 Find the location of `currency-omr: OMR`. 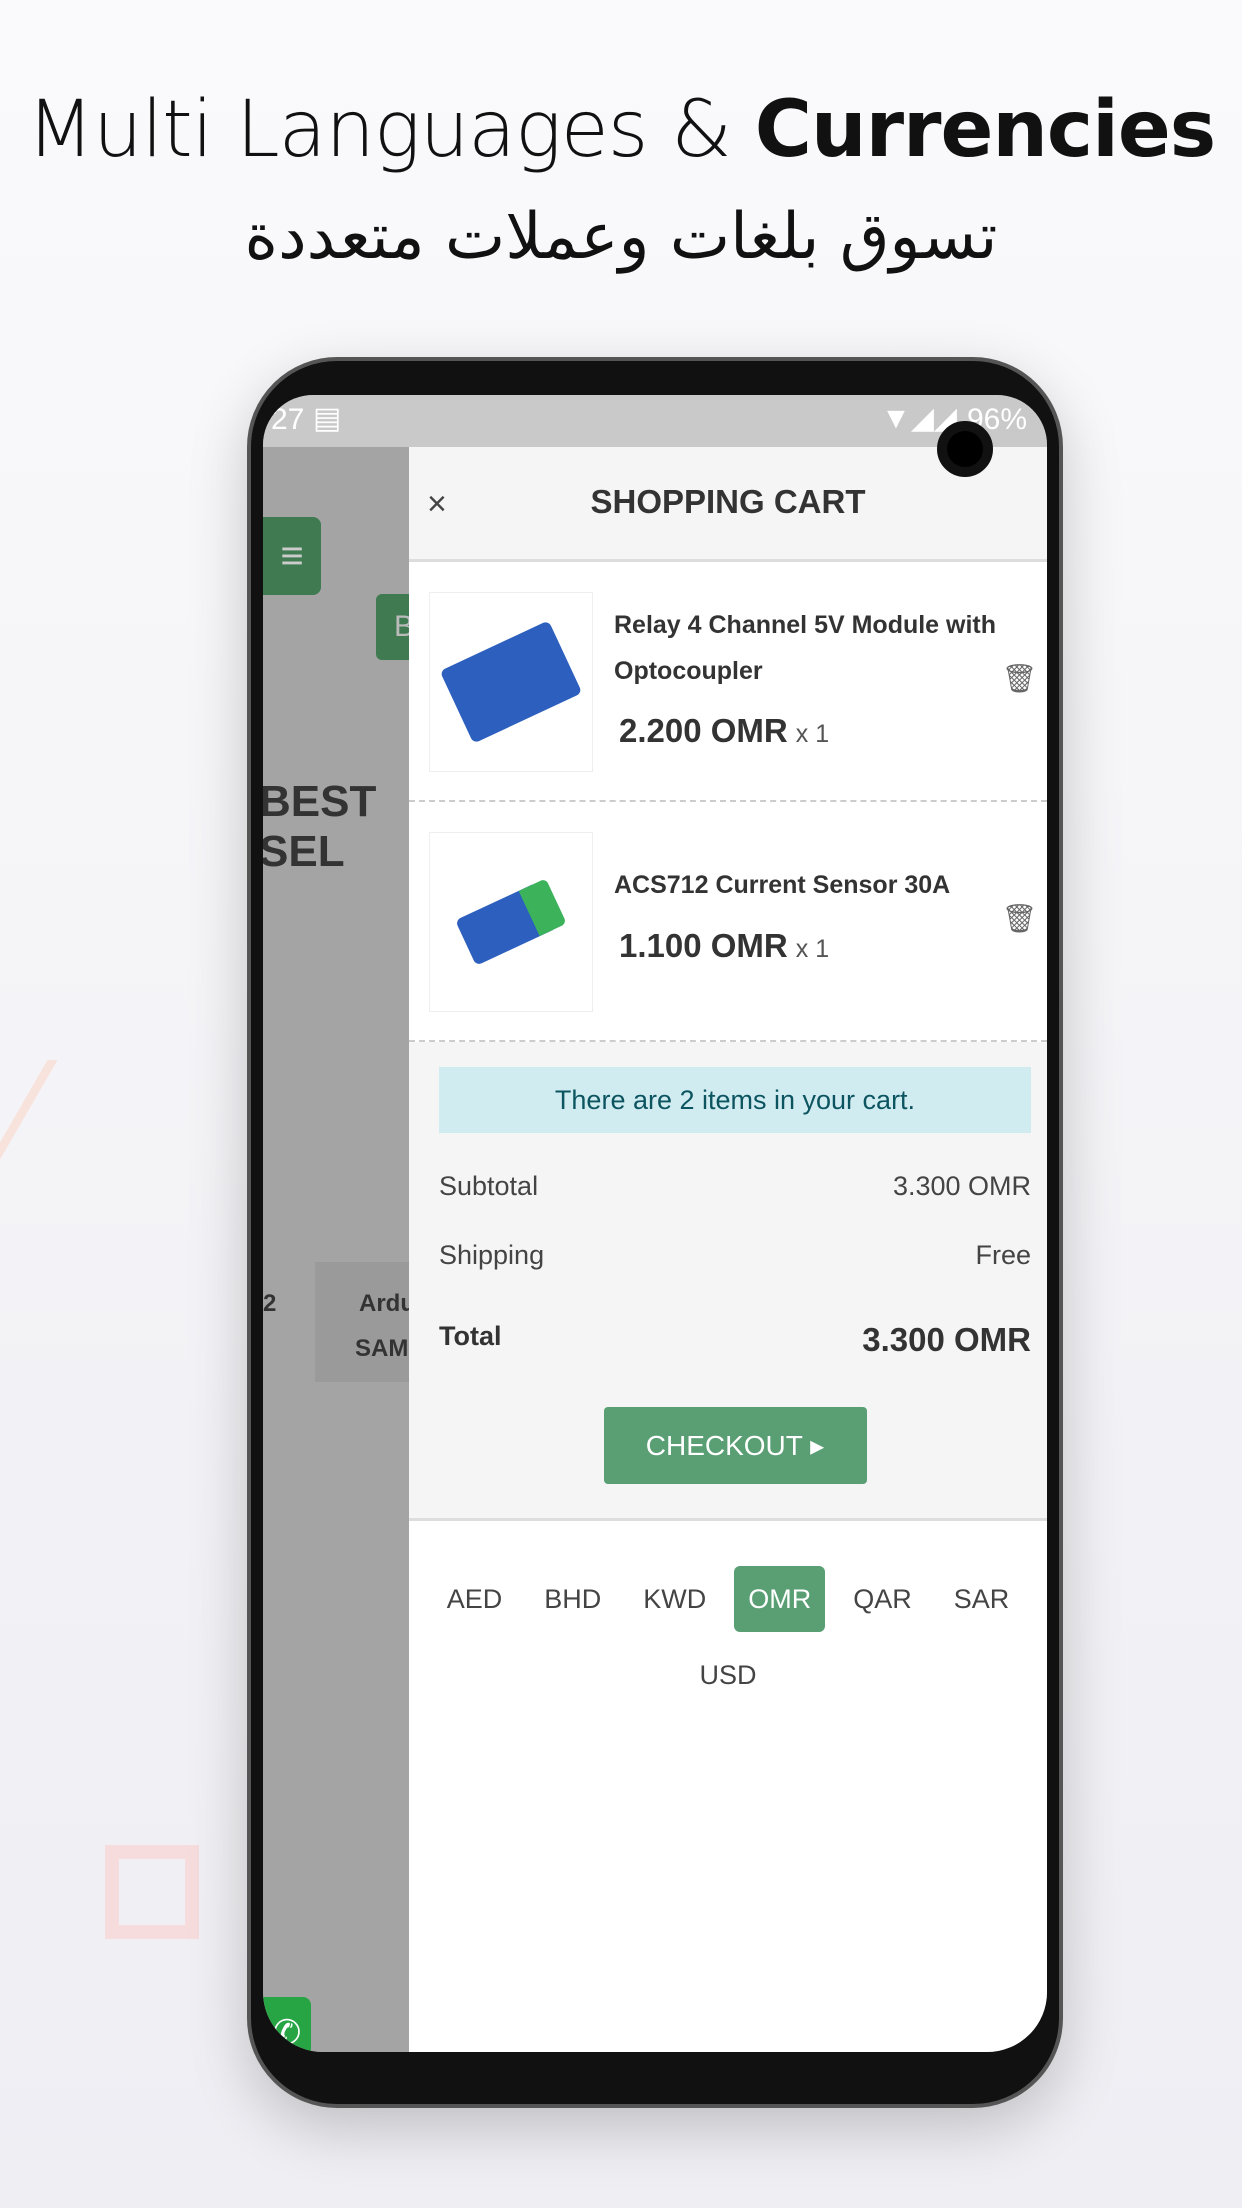

currency-omr: OMR is located at coordinates (780, 1599).